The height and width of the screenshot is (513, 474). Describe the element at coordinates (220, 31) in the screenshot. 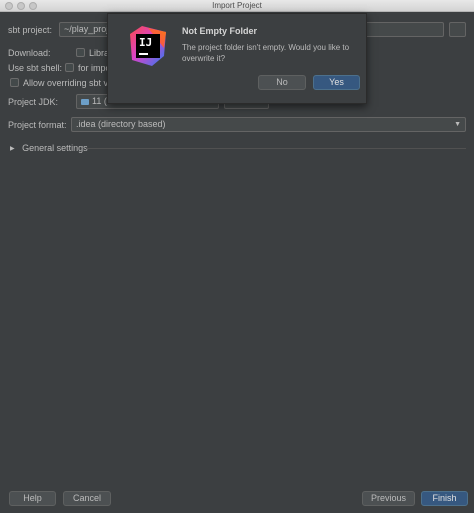

I see `dialog-title: Not Empty Folder` at that location.